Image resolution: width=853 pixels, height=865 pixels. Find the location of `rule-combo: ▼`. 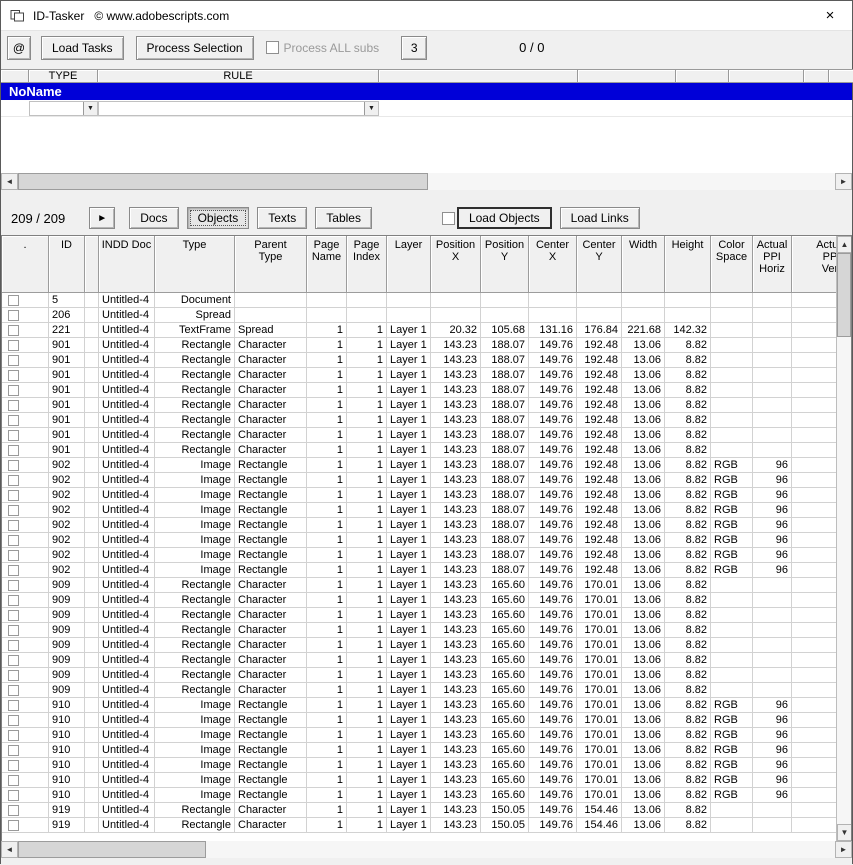

rule-combo: ▼ is located at coordinates (238, 108).